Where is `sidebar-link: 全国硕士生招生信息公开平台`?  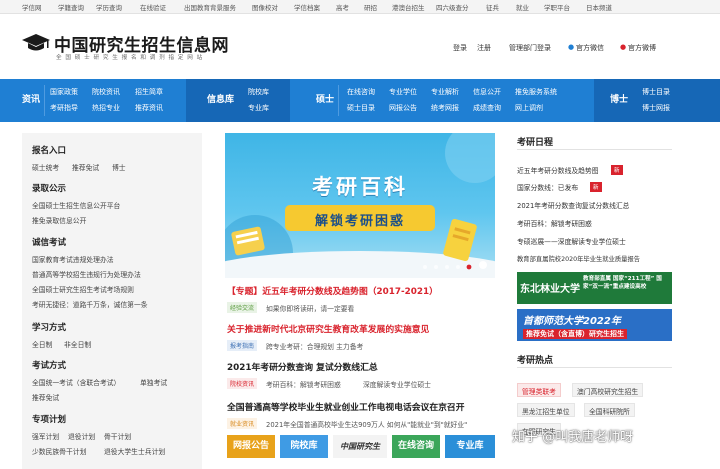 sidebar-link: 全国硕士生招生信息公开平台 is located at coordinates (76, 205).